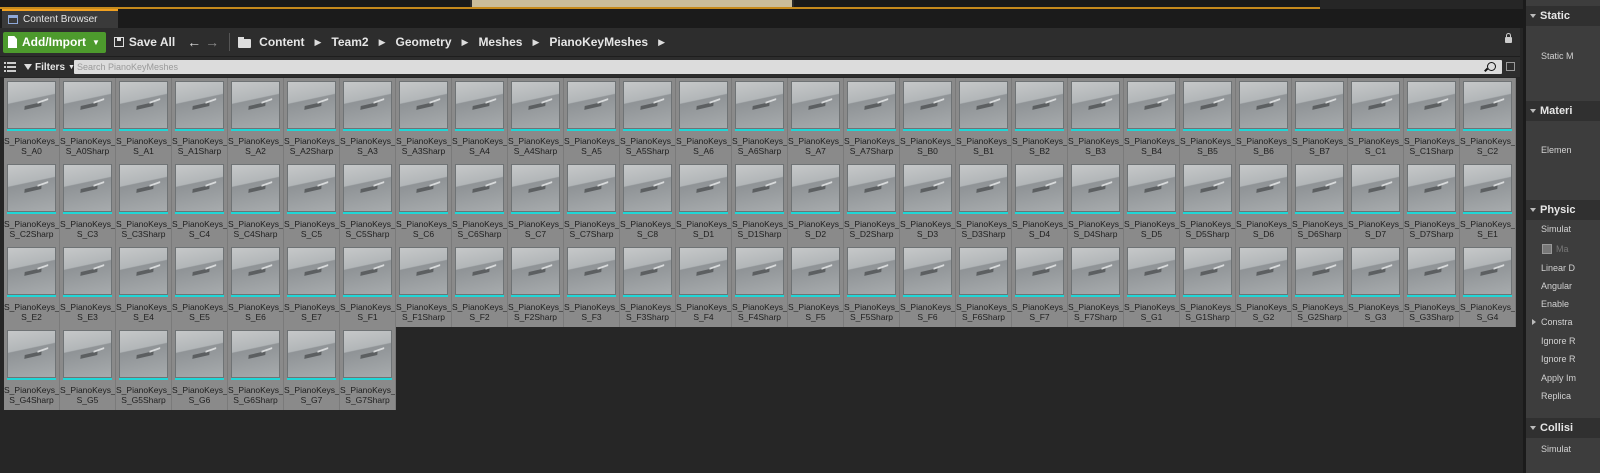 This screenshot has height=473, width=1600. Describe the element at coordinates (144, 42) in the screenshot. I see `save-all-button: Save All` at that location.